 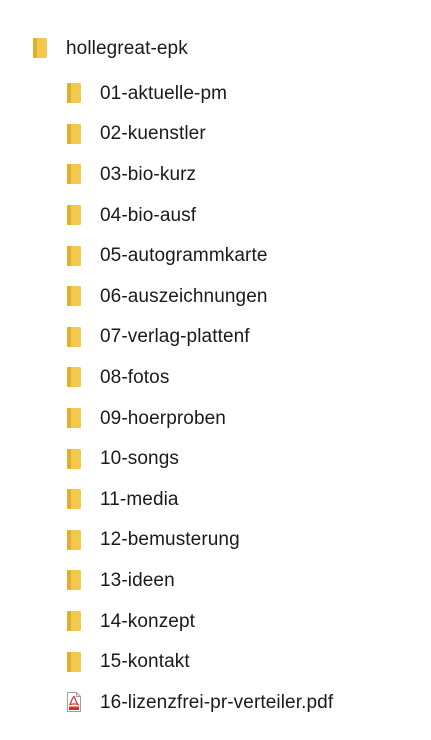 I want to click on folder-item-label: 13-ideen, so click(x=137, y=580).